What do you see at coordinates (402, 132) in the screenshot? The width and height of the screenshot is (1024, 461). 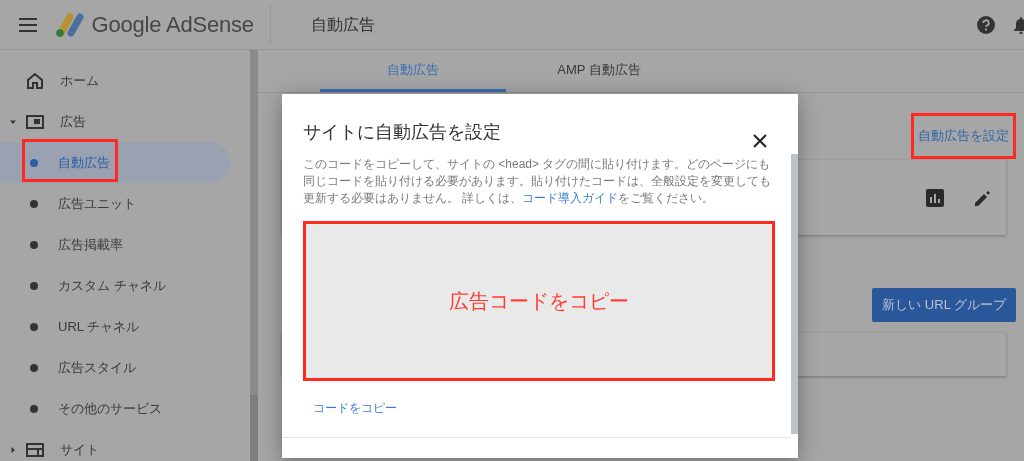 I see `dialog-title: サイトに自動広告を設定` at bounding box center [402, 132].